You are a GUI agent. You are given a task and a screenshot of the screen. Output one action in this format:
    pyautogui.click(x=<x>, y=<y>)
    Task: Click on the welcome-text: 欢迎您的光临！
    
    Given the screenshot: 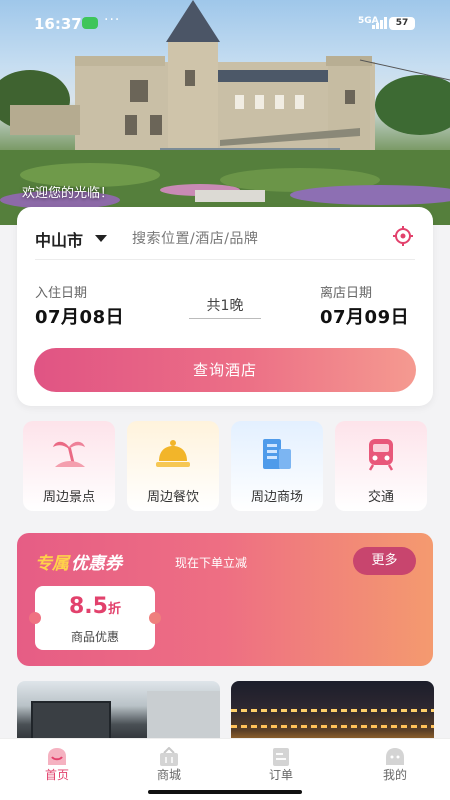 What is the action you would take?
    pyautogui.click(x=68, y=193)
    